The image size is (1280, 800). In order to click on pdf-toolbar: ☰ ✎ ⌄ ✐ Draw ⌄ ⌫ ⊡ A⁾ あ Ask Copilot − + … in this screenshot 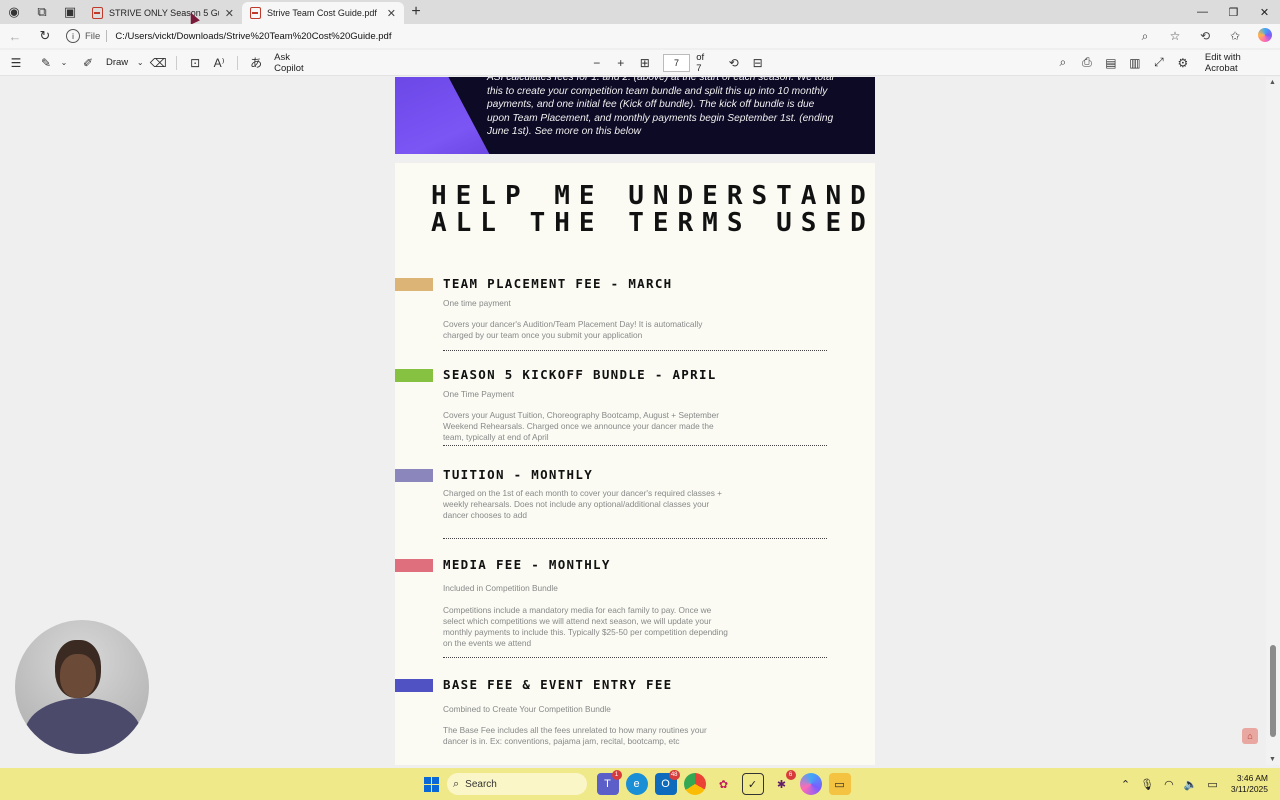, I will do `click(640, 63)`.